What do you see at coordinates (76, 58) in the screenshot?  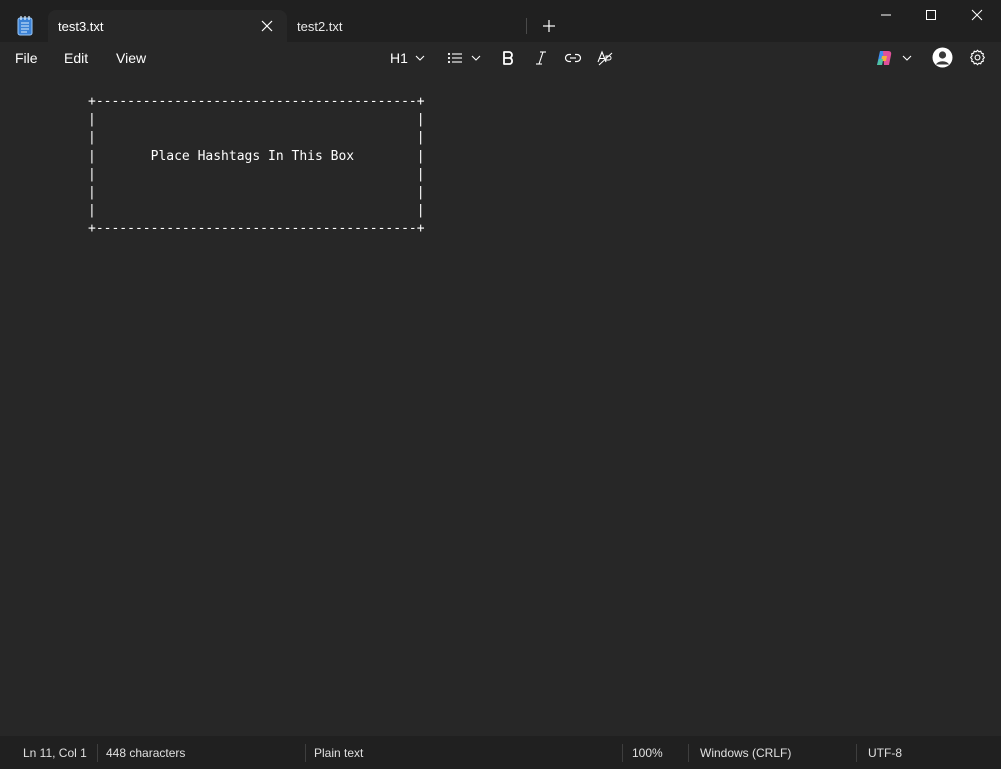 I see `menu-edit: Edit` at bounding box center [76, 58].